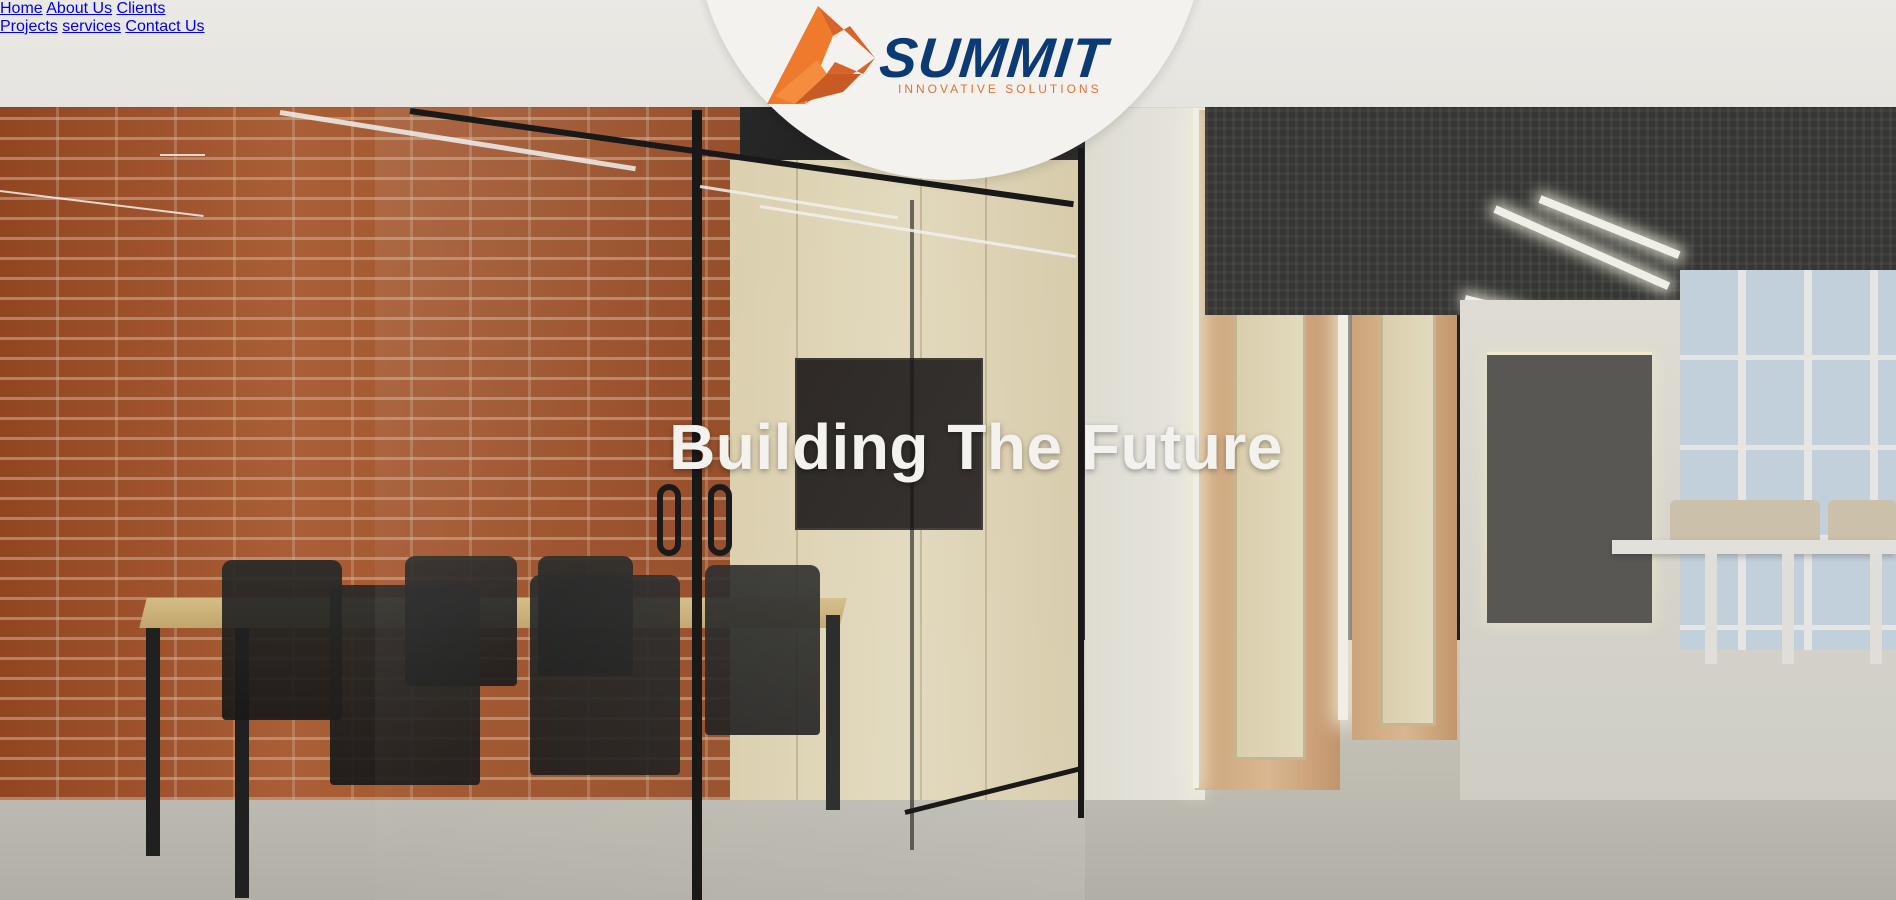 This screenshot has width=1896, height=900. What do you see at coordinates (976, 447) in the screenshot?
I see `hero-title: Building The Future` at bounding box center [976, 447].